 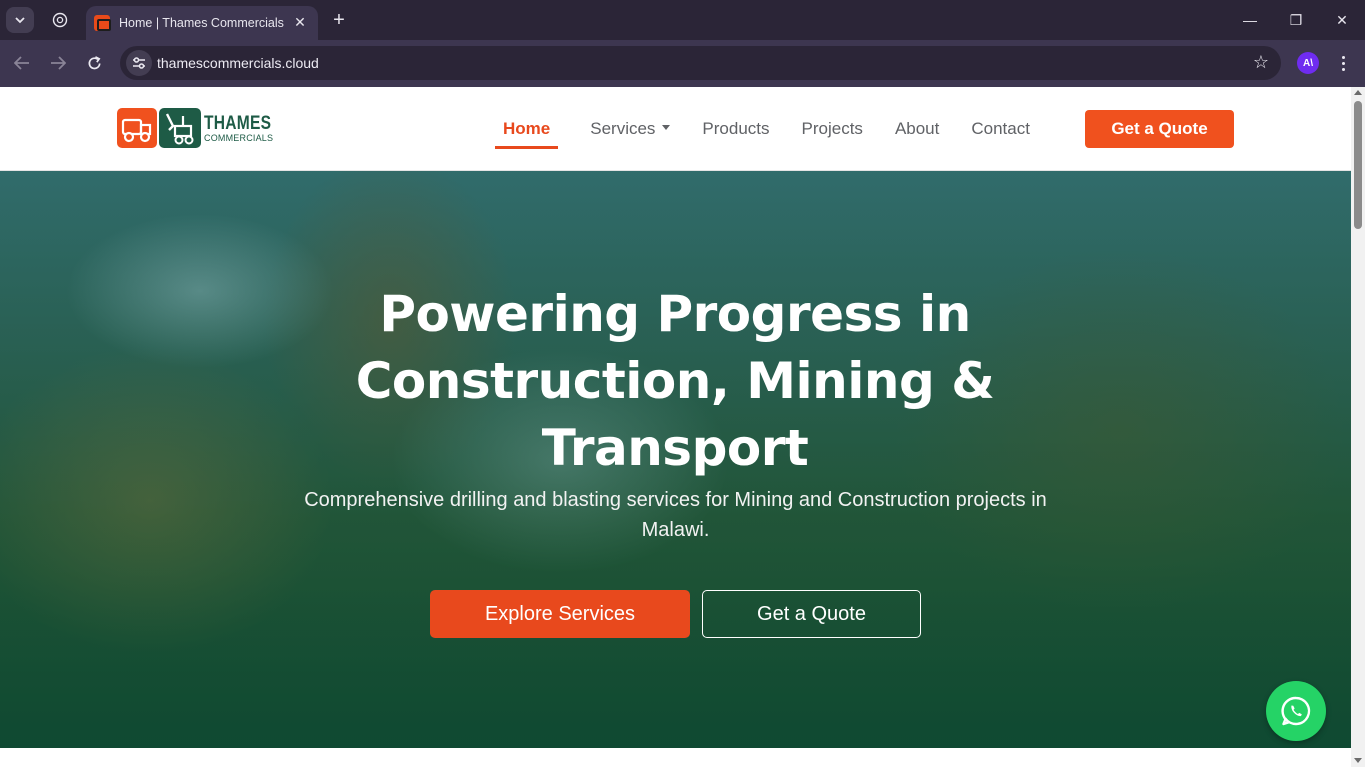 I want to click on browser-tab-bar: Home | Thames Commercials ✕ + — ❐ ✕, so click(x=682, y=20).